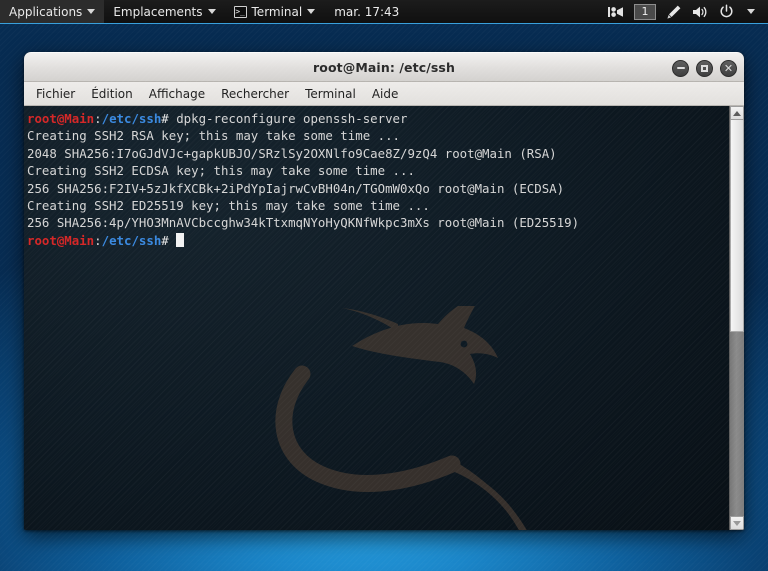 Image resolution: width=768 pixels, height=571 pixels. Describe the element at coordinates (366, 12) in the screenshot. I see `clock: mar. 17:43` at that location.